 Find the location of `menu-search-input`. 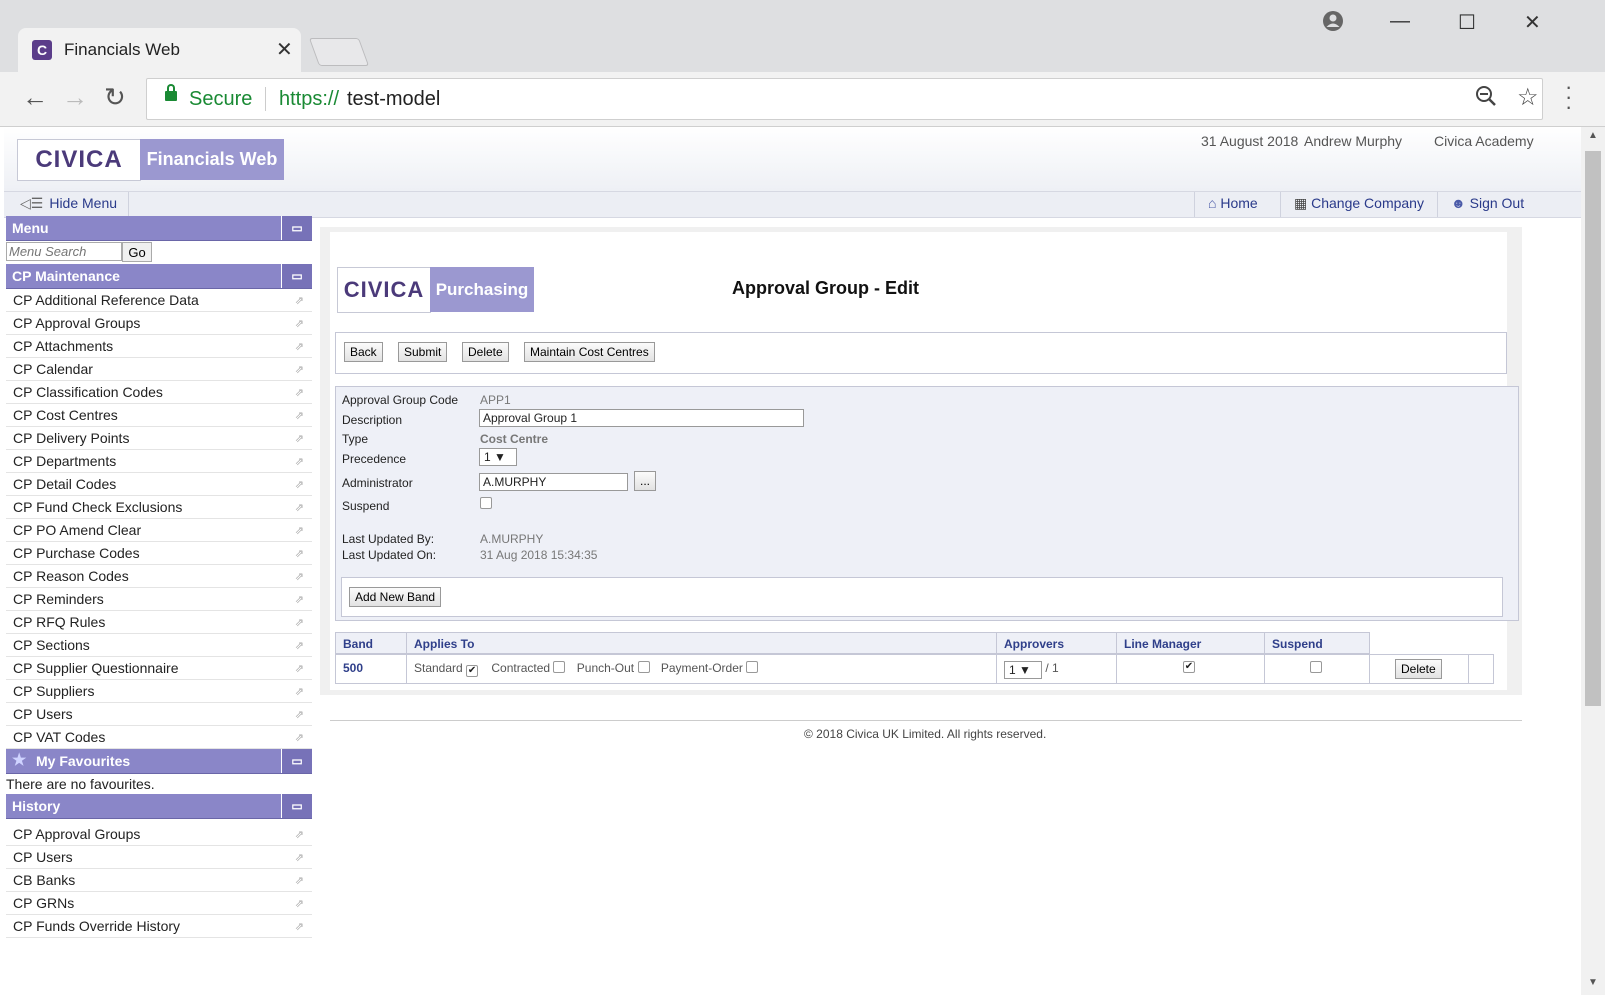

menu-search-input is located at coordinates (64, 251).